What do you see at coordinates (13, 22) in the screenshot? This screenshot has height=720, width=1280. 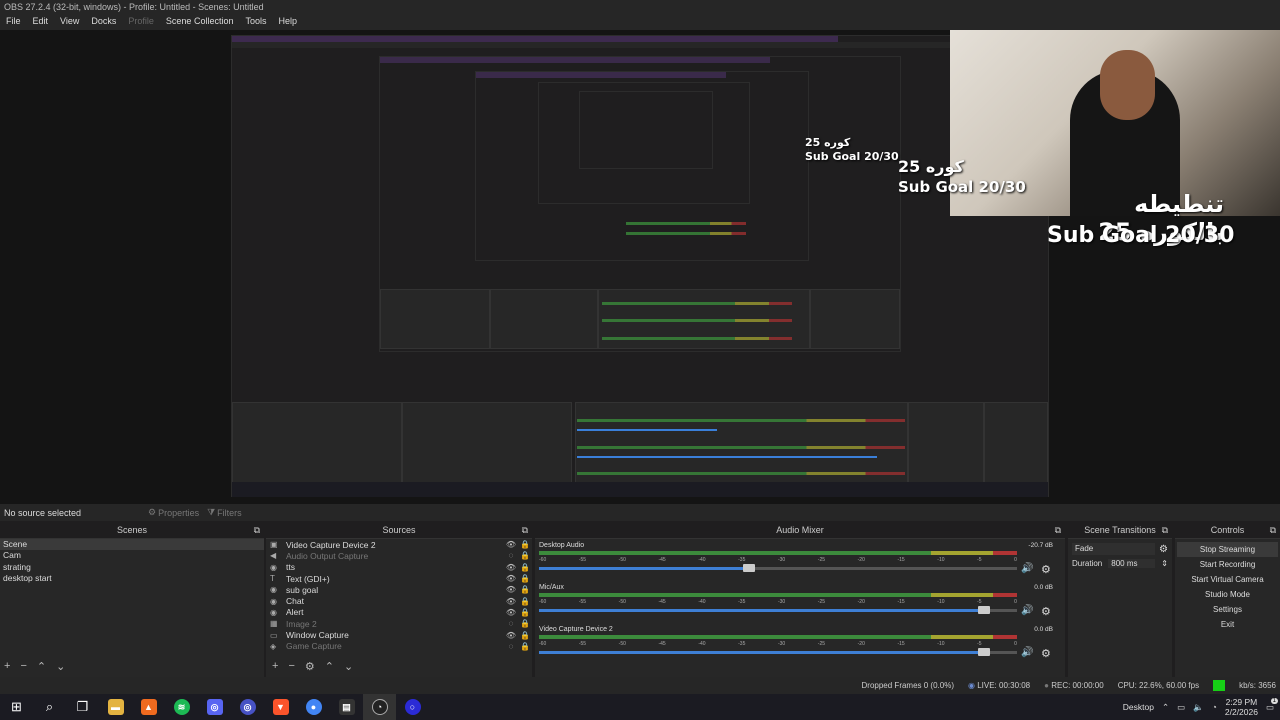 I see `menu-file: File` at bounding box center [13, 22].